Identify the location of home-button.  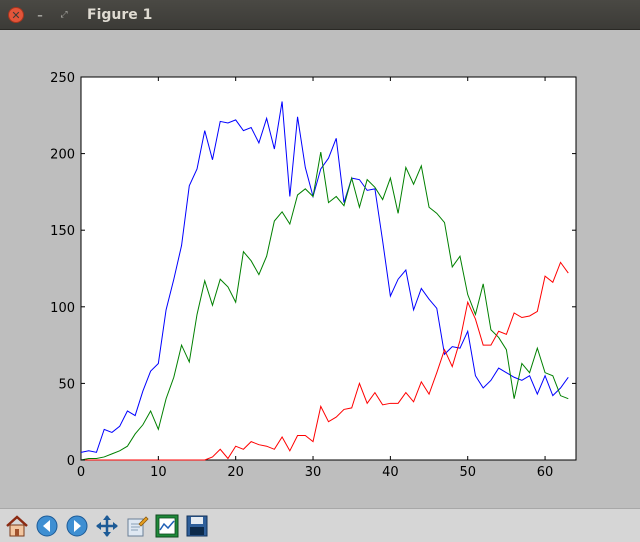
(17, 526).